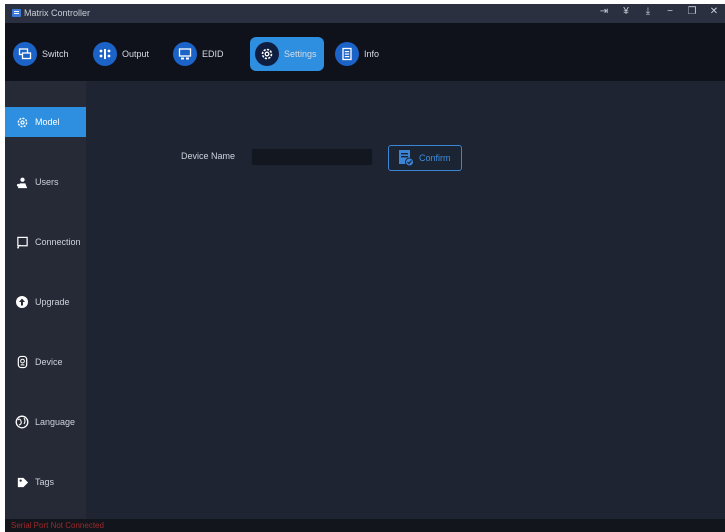 The height and width of the screenshot is (532, 725). What do you see at coordinates (55, 54) in the screenshot?
I see `nav-label: Switch` at bounding box center [55, 54].